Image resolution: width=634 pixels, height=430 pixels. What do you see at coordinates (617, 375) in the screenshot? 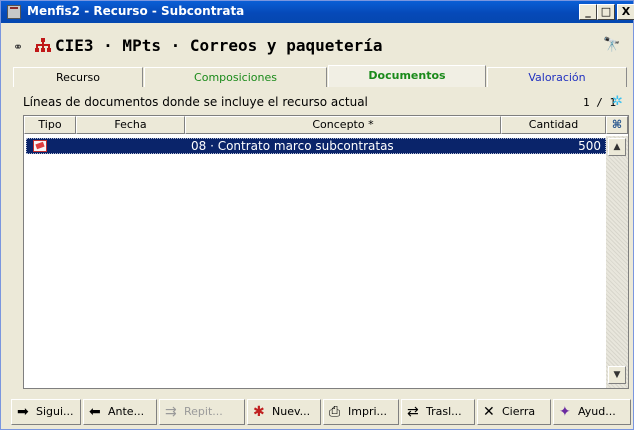
I see `scroll-down-button: ▼` at bounding box center [617, 375].